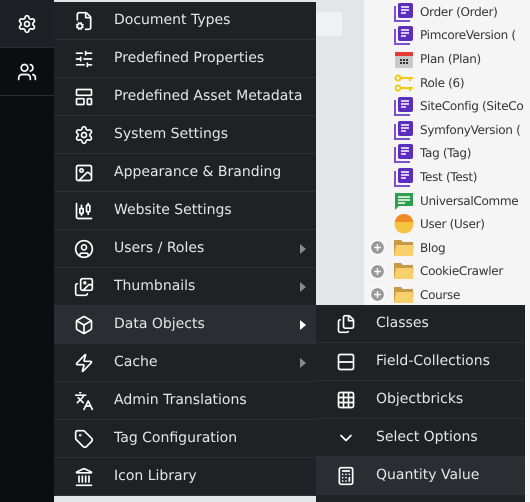 The image size is (530, 502). Describe the element at coordinates (185, 439) in the screenshot. I see `menu-item: Tag Configuration` at that location.